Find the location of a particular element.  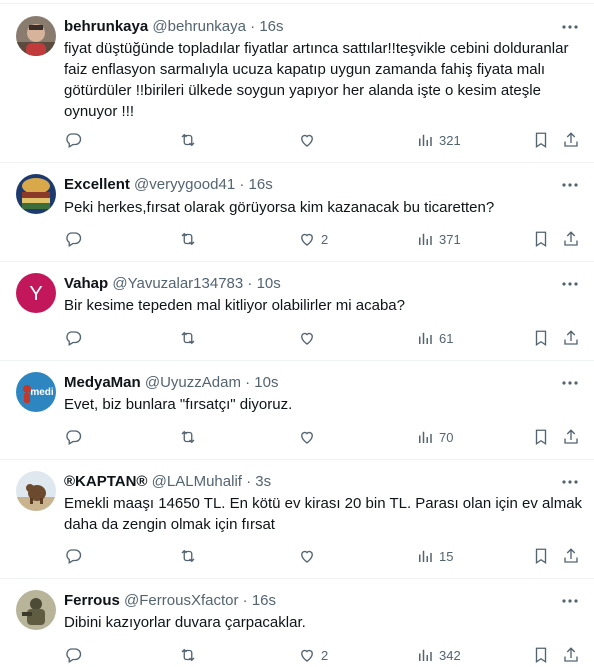

bookmark-icon is located at coordinates (541, 556).